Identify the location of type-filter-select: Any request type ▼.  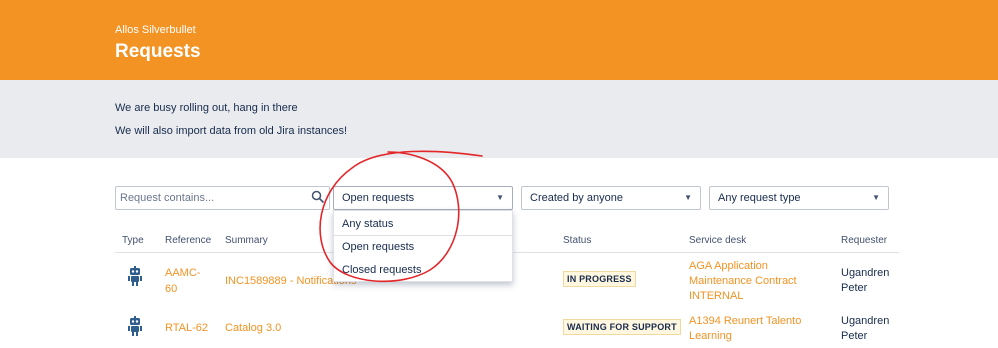
(799, 198).